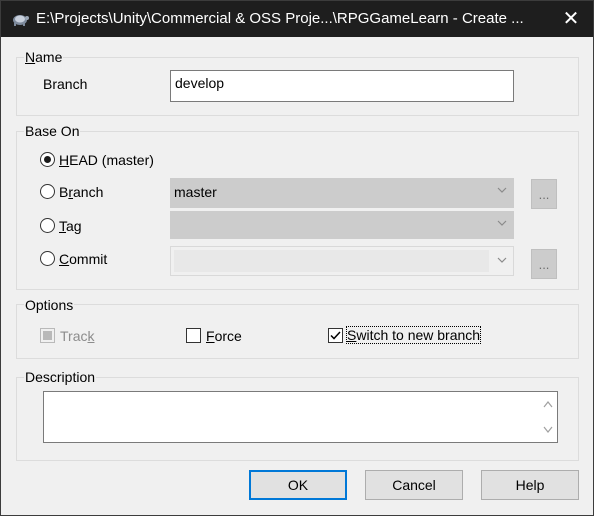  What do you see at coordinates (300, 417) in the screenshot?
I see `description-textarea` at bounding box center [300, 417].